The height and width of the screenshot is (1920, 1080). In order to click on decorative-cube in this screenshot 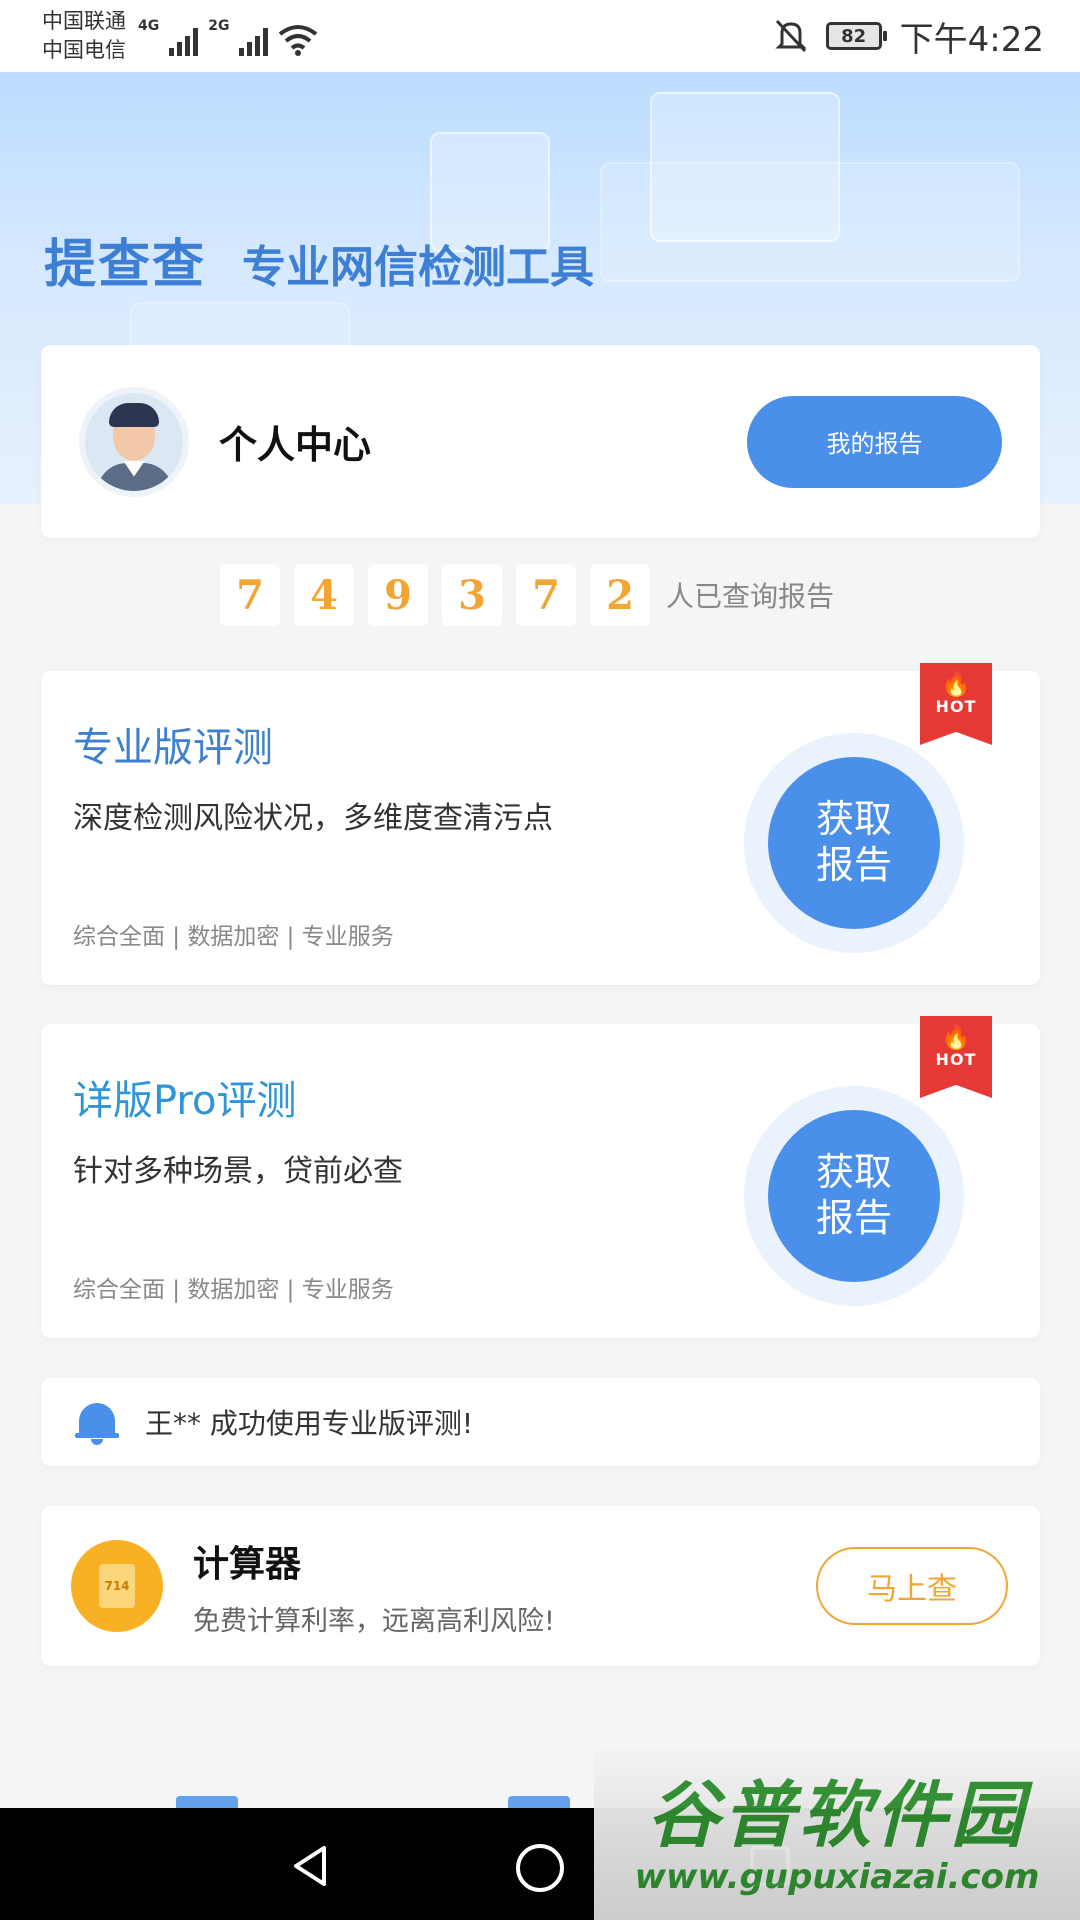, I will do `click(810, 222)`.